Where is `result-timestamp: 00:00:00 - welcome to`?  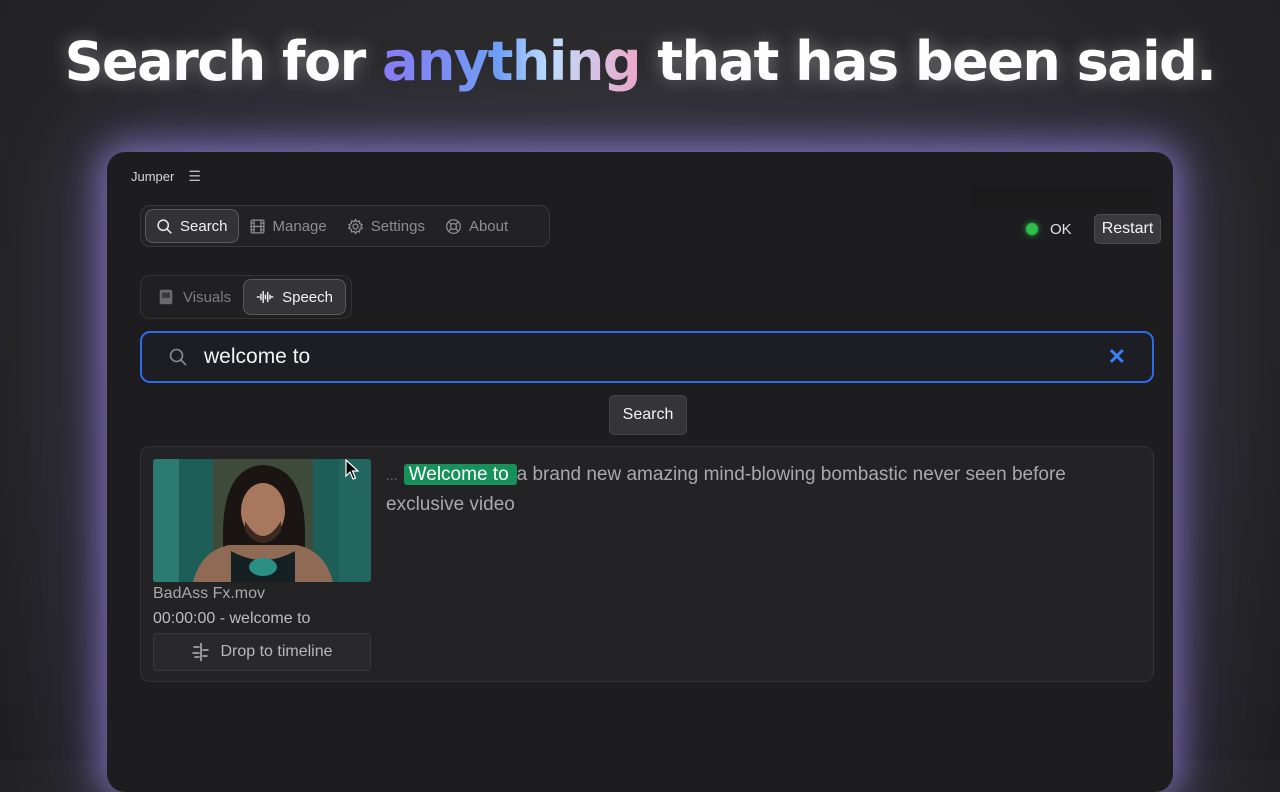
result-timestamp: 00:00:00 - welcome to is located at coordinates (231, 619).